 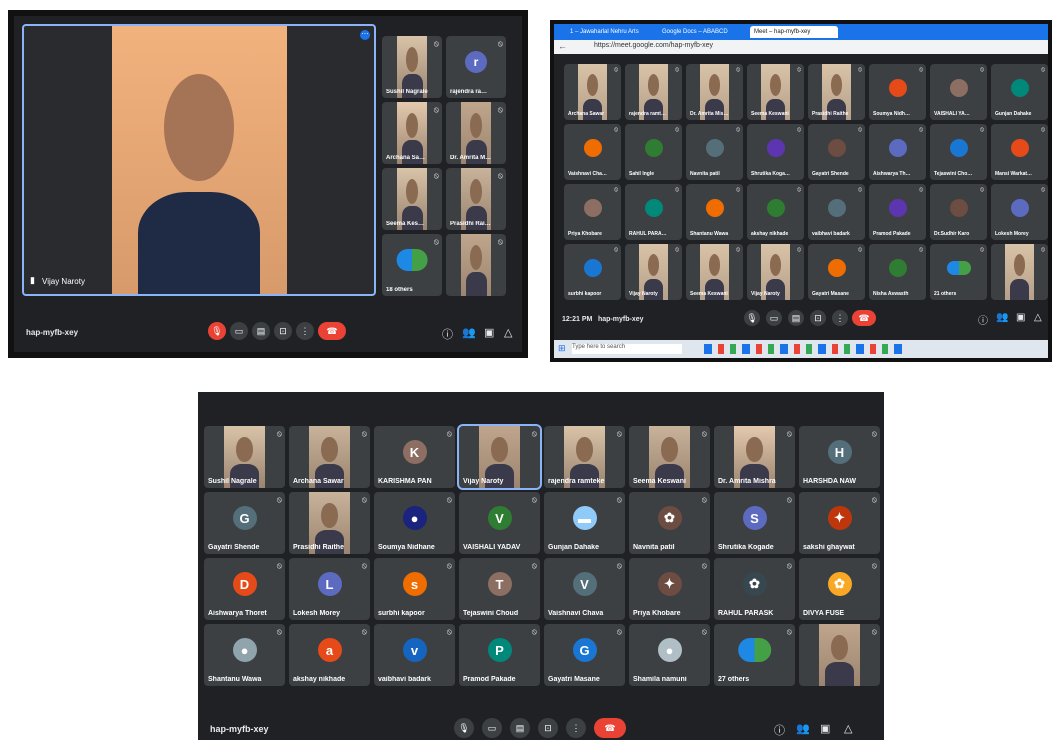 I want to click on windows-start-icon: ⊞, so click(x=562, y=348).